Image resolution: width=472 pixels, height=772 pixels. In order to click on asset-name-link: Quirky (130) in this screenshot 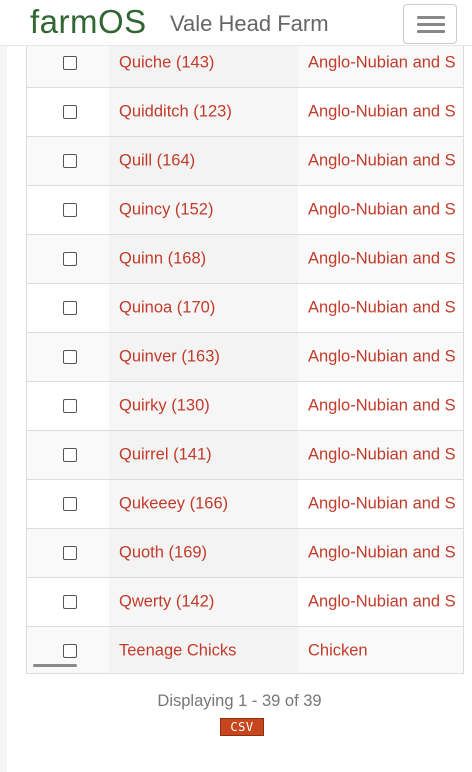, I will do `click(164, 406)`.